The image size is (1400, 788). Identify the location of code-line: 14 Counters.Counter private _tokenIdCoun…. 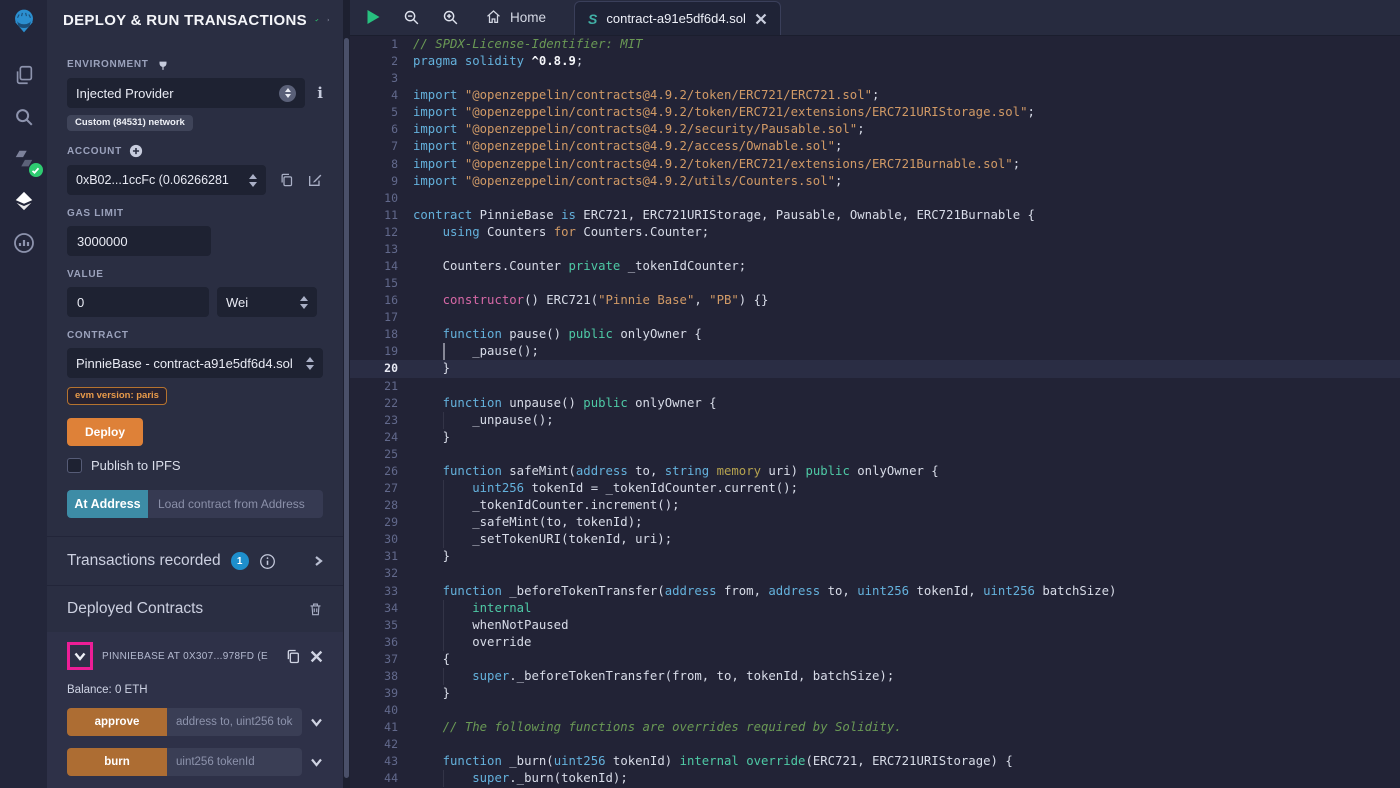
(875, 266).